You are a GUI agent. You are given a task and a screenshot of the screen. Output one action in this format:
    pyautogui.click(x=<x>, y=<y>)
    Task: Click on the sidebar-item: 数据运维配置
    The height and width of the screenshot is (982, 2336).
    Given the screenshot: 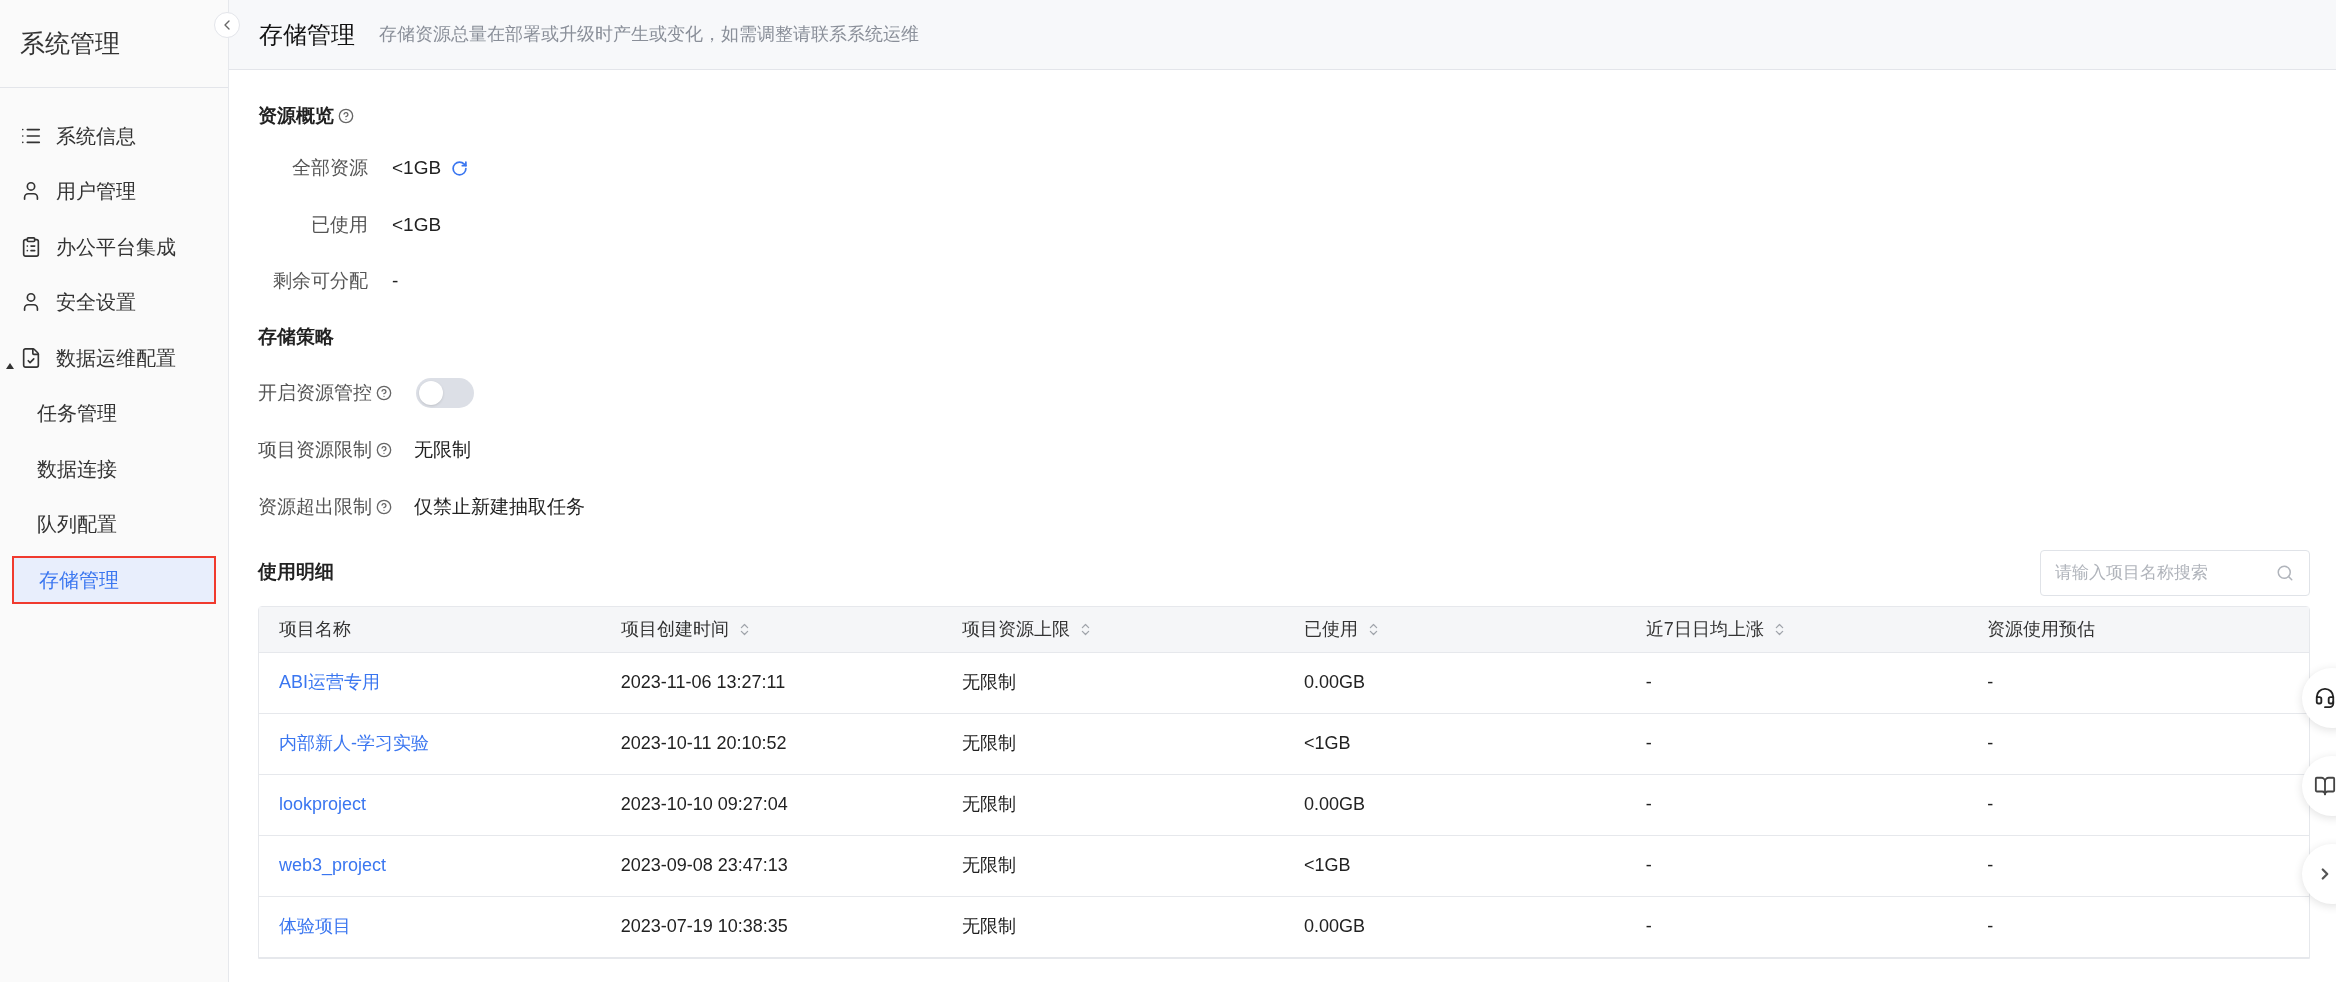 What is the action you would take?
    pyautogui.click(x=114, y=357)
    